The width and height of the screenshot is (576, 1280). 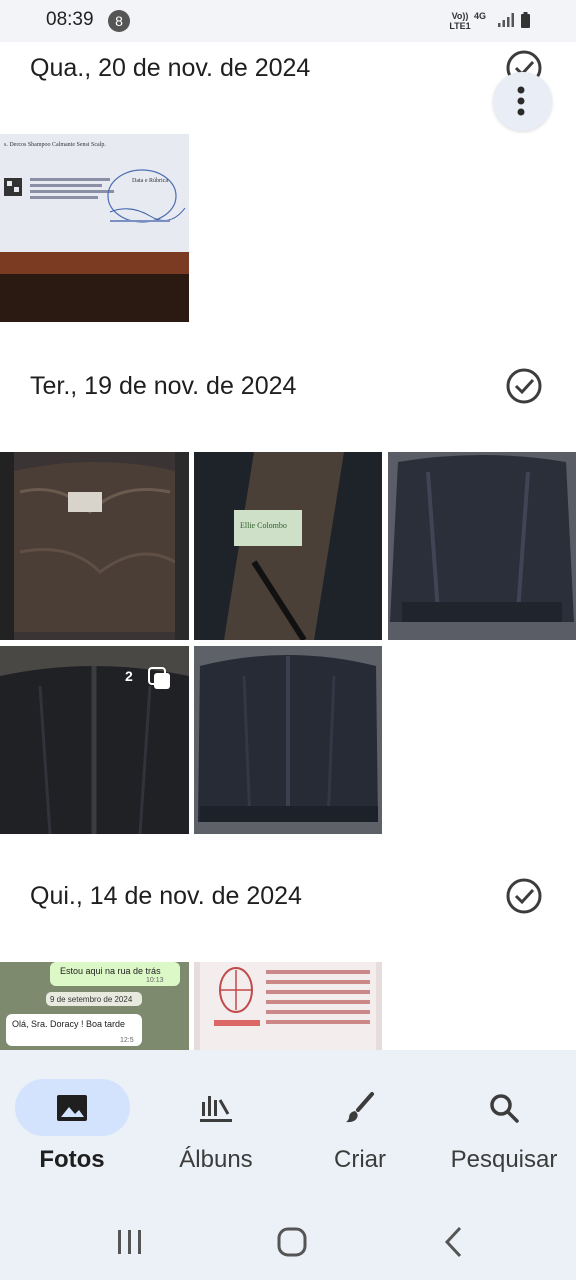 I want to click on photo-thumbnail: Ellie Colombo, so click(x=288, y=546).